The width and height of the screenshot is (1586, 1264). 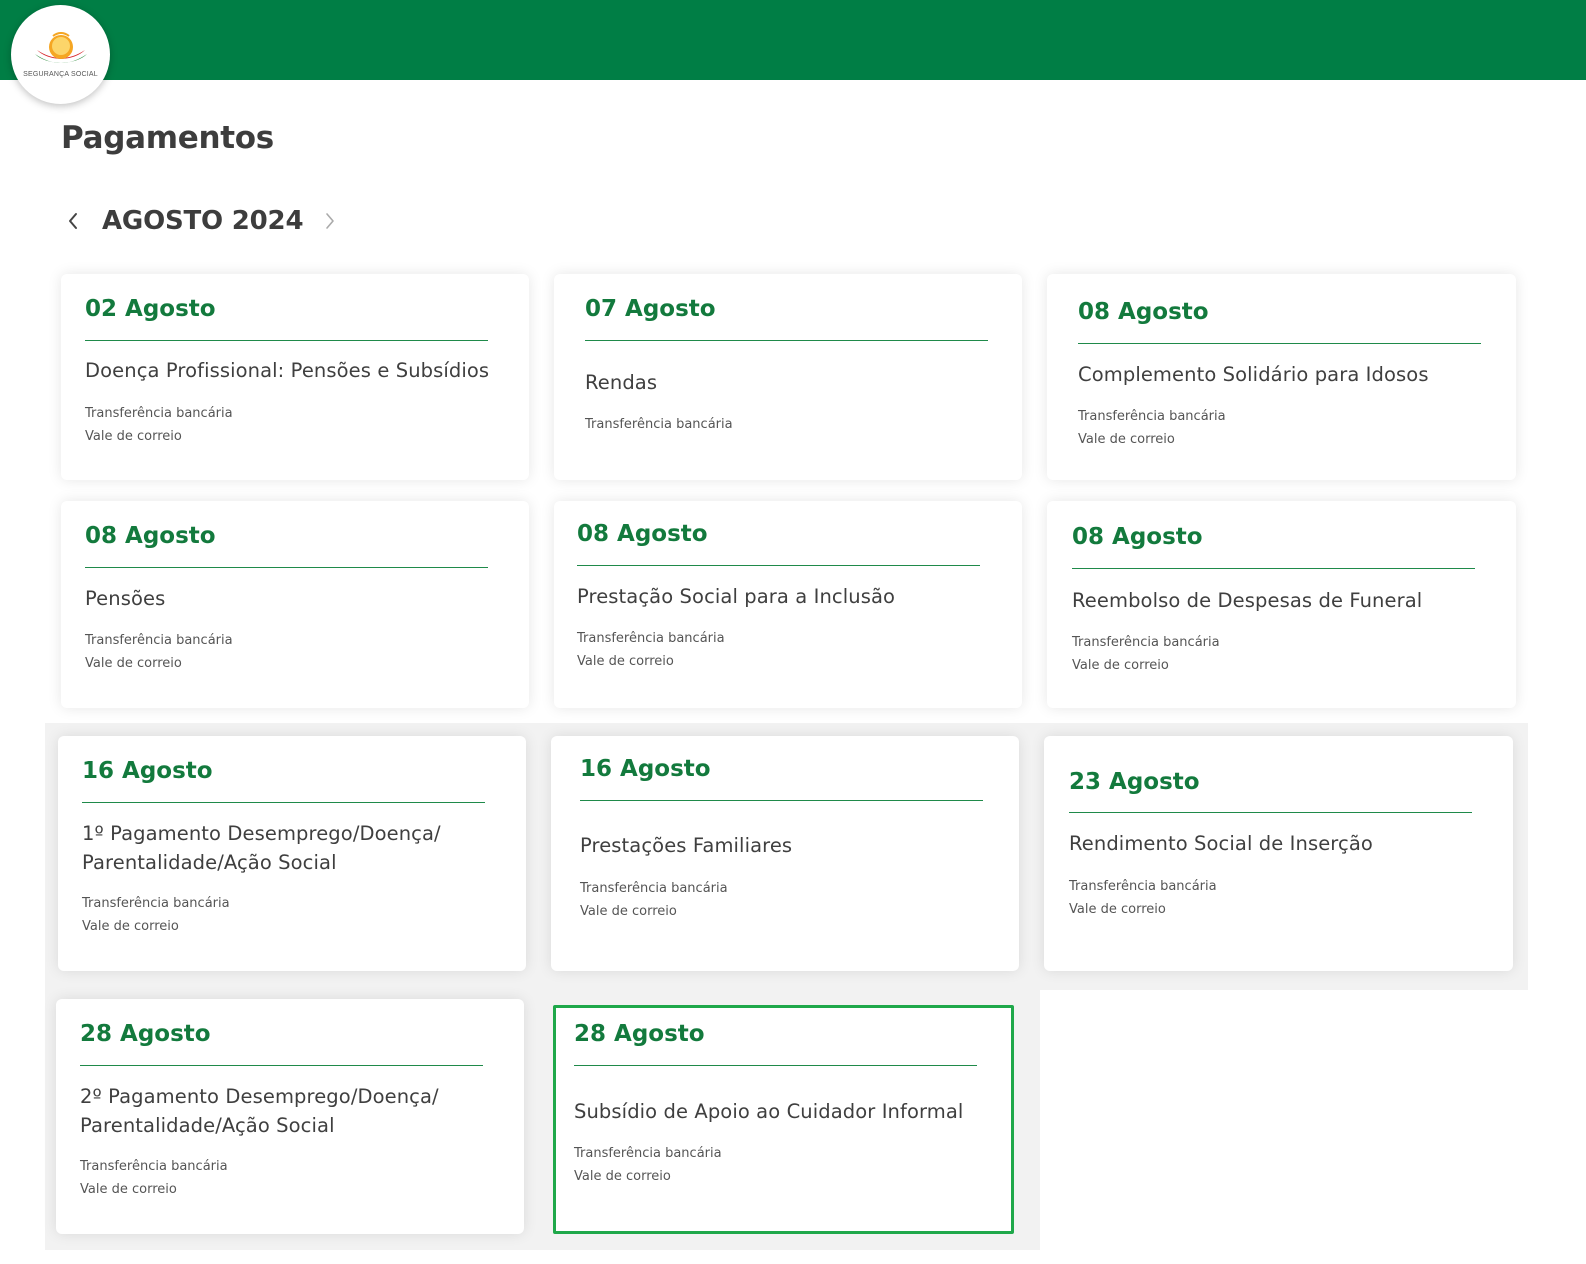 What do you see at coordinates (1253, 374) in the screenshot?
I see `payment-title: Complemento Solidário para Idosos` at bounding box center [1253, 374].